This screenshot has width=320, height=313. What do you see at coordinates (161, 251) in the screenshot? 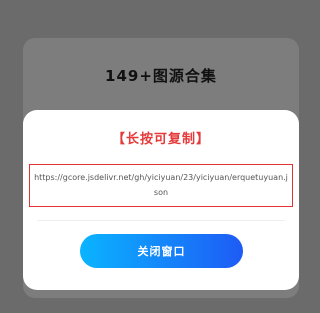
I see `close-window-button: 关闭窗口` at bounding box center [161, 251].